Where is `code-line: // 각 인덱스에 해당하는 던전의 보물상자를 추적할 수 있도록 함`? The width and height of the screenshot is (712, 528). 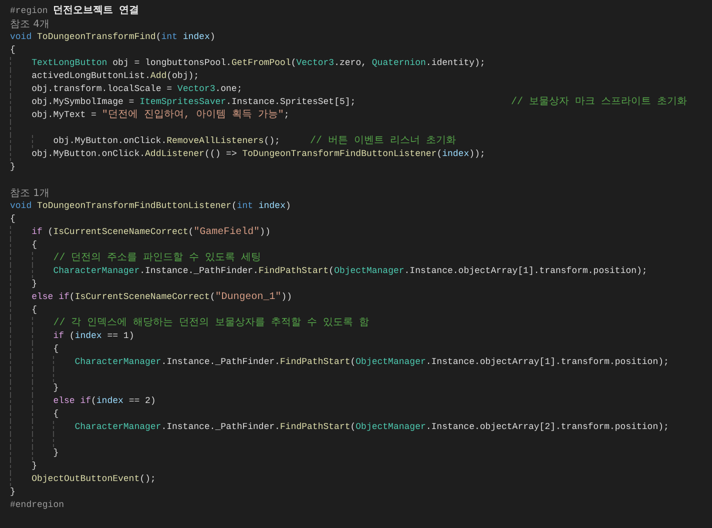 code-line: // 각 인덱스에 해당하는 던전의 보물상자를 추적할 수 있도록 함 is located at coordinates (211, 323).